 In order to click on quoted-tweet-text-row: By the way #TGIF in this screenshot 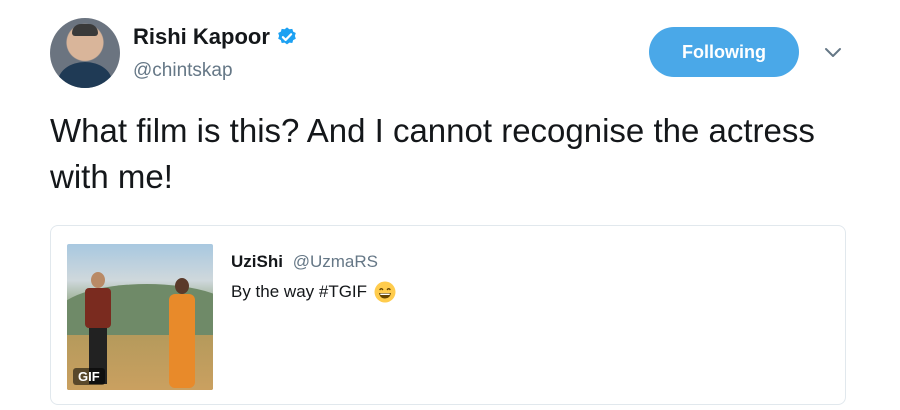, I will do `click(314, 292)`.